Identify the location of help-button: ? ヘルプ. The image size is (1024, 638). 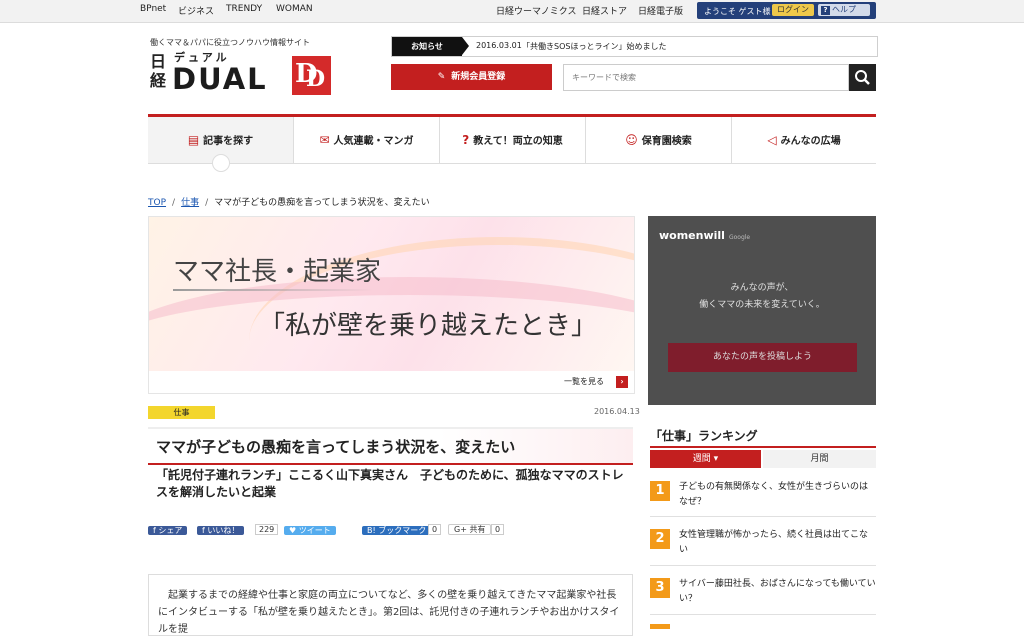
(844, 10).